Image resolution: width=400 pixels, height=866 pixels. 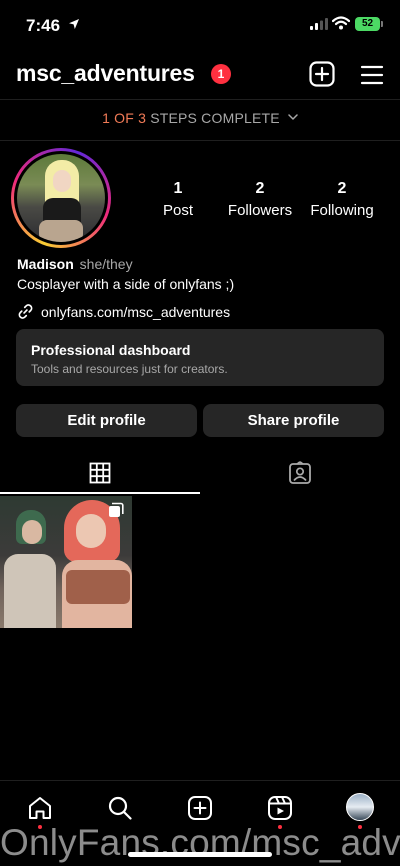 I want to click on dashboard-title: Professional dashboard, so click(x=111, y=350).